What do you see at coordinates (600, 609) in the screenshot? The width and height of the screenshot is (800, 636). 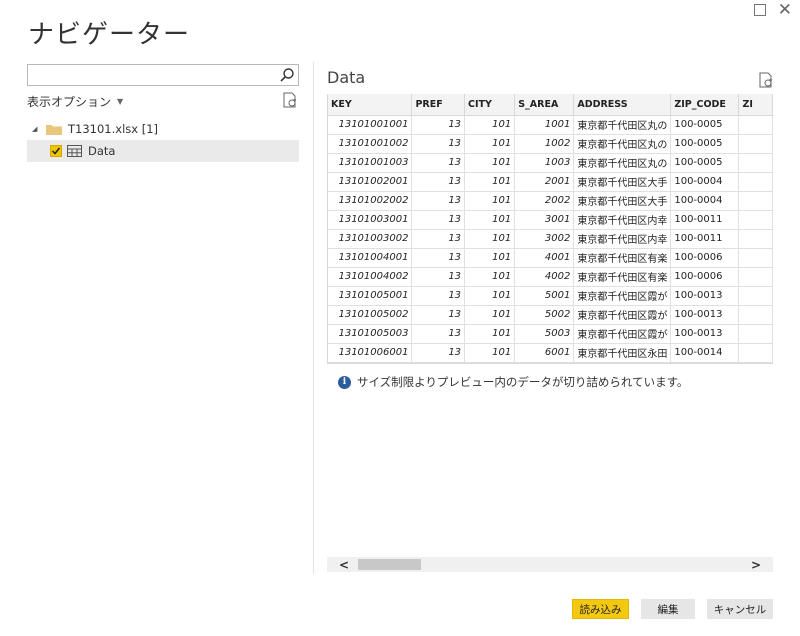 I see `load-button: 読み込み` at bounding box center [600, 609].